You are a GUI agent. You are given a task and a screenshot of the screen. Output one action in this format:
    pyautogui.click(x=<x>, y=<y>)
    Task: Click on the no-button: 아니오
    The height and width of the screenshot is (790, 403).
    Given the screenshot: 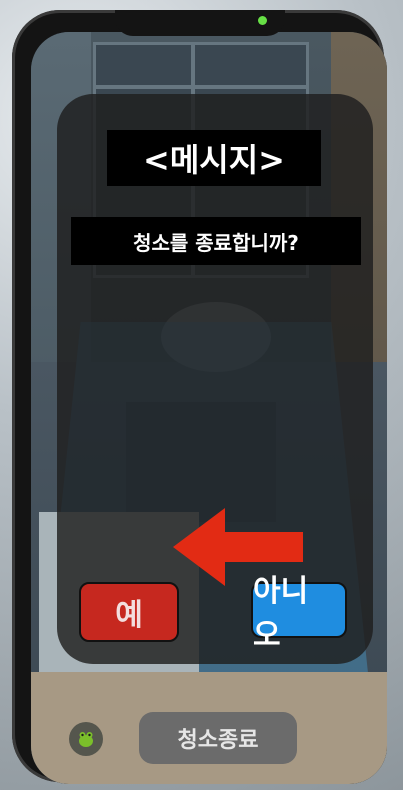 What is the action you would take?
    pyautogui.click(x=299, y=613)
    